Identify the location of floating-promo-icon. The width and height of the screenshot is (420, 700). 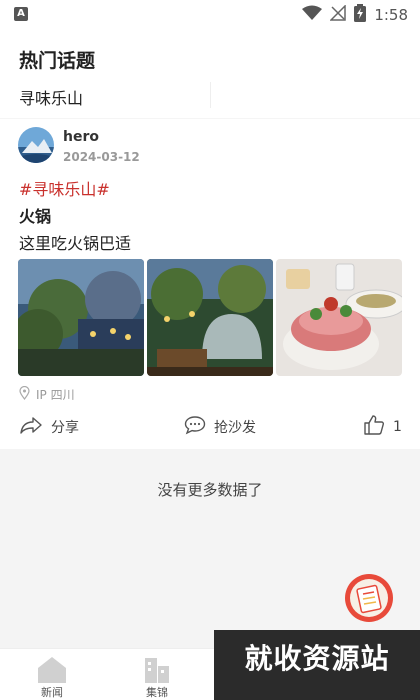
(369, 598).